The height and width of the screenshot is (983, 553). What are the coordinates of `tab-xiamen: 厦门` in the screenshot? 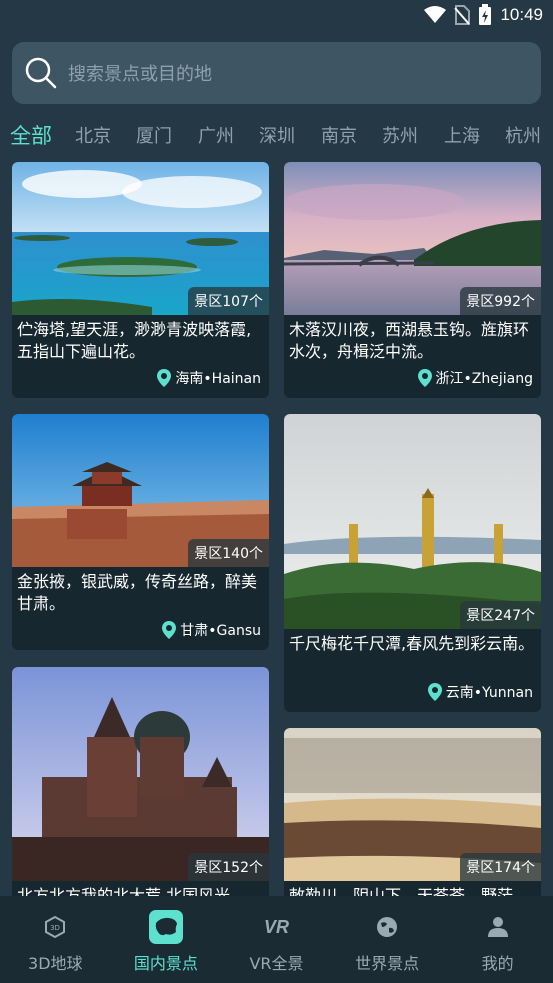 It's located at (154, 135).